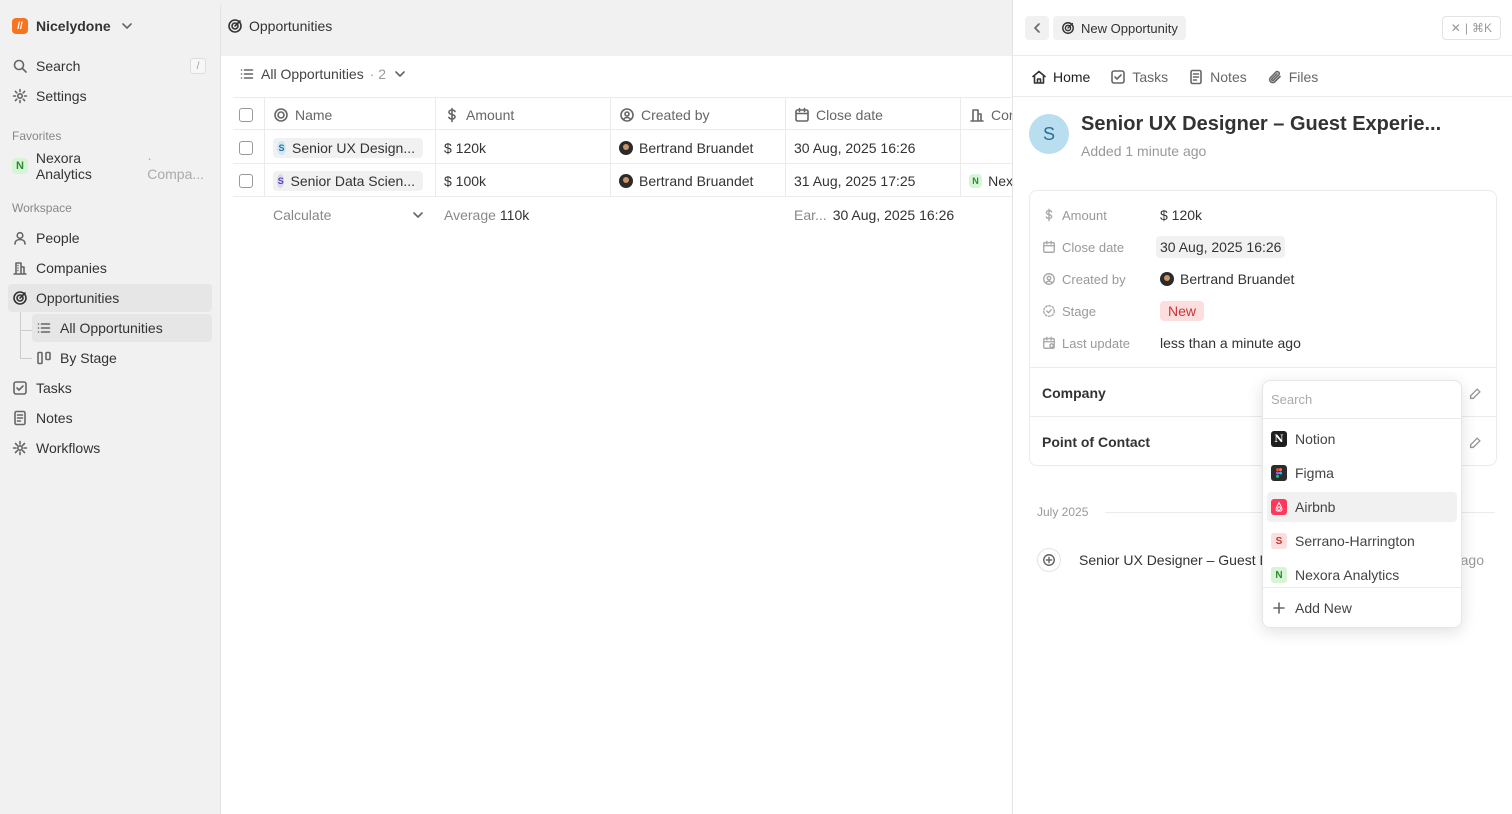 The height and width of the screenshot is (814, 1512). What do you see at coordinates (110, 418) in the screenshot?
I see `sidebar-item-notes: Notes` at bounding box center [110, 418].